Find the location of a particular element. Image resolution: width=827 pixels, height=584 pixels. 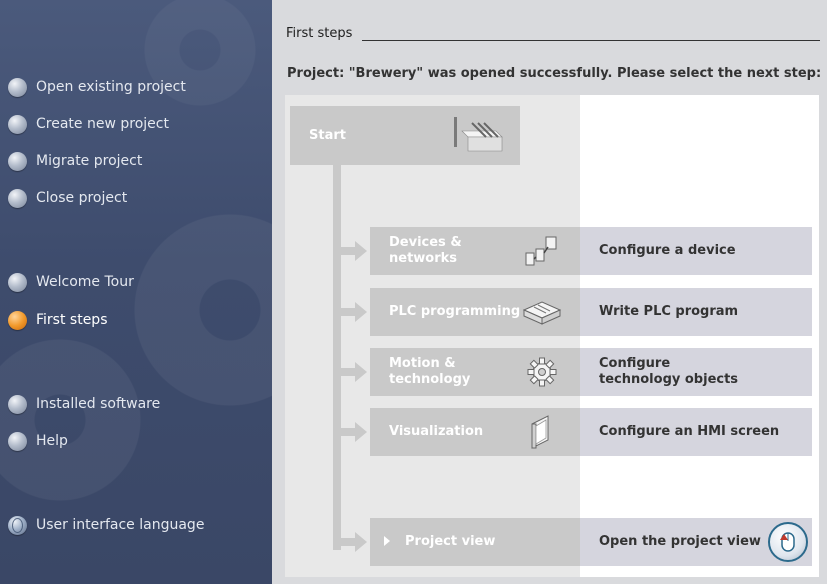

step-description: Open the project view is located at coordinates (680, 541).